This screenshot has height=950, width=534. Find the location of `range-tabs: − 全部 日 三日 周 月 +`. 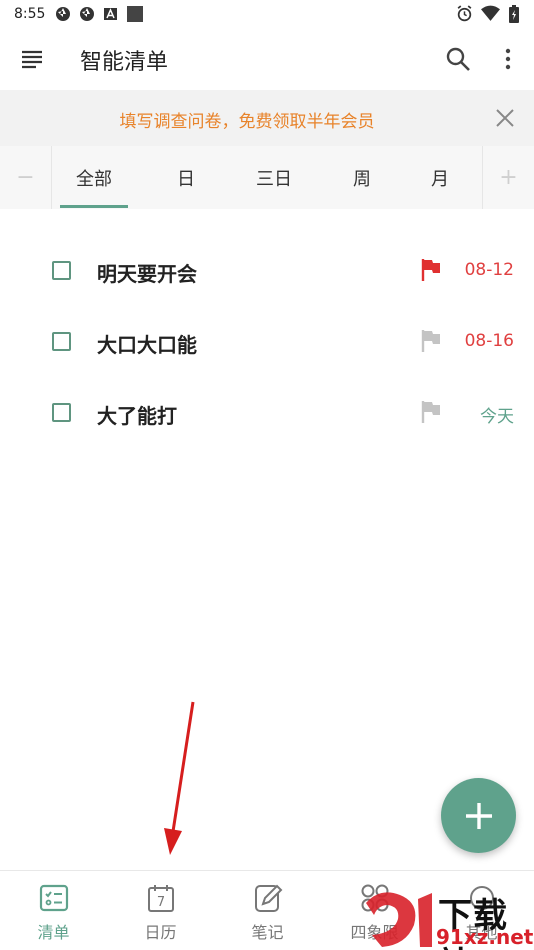

range-tabs: − 全部 日 三日 周 月 + is located at coordinates (267, 177).